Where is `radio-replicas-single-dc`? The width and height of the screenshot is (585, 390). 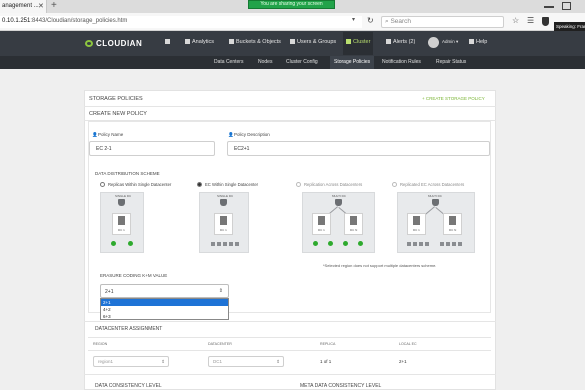 radio-replicas-single-dc is located at coordinates (102, 184).